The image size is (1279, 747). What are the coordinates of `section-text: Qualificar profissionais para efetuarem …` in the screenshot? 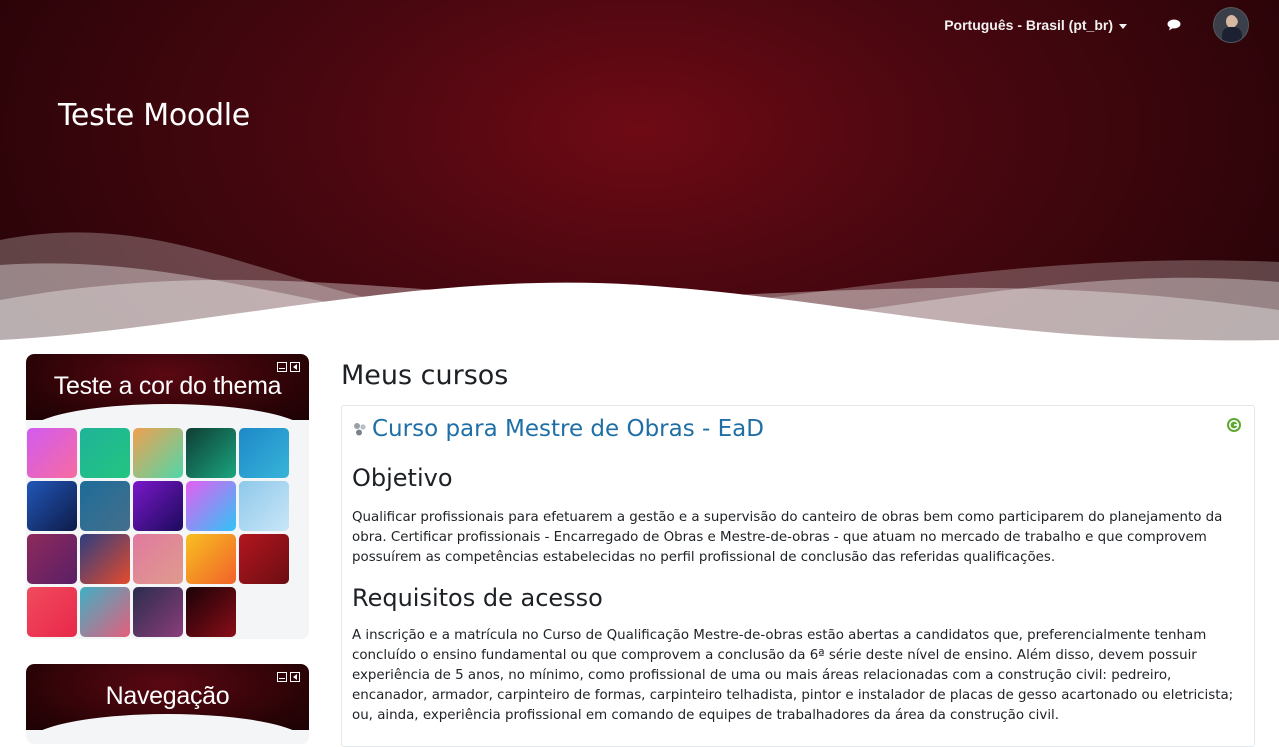 It's located at (787, 537).